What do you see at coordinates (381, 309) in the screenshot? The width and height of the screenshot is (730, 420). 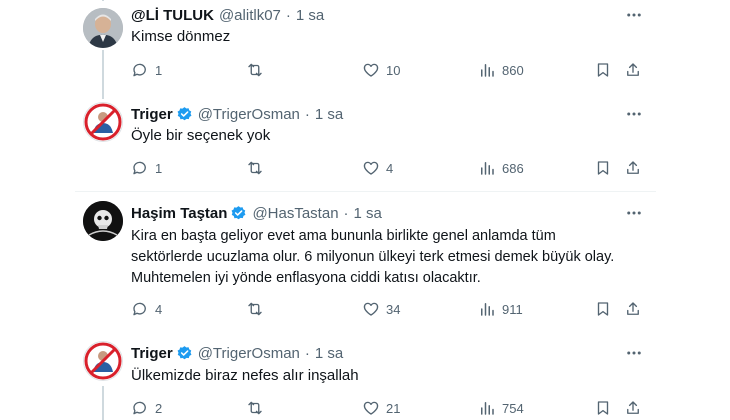 I see `like-button: 34` at bounding box center [381, 309].